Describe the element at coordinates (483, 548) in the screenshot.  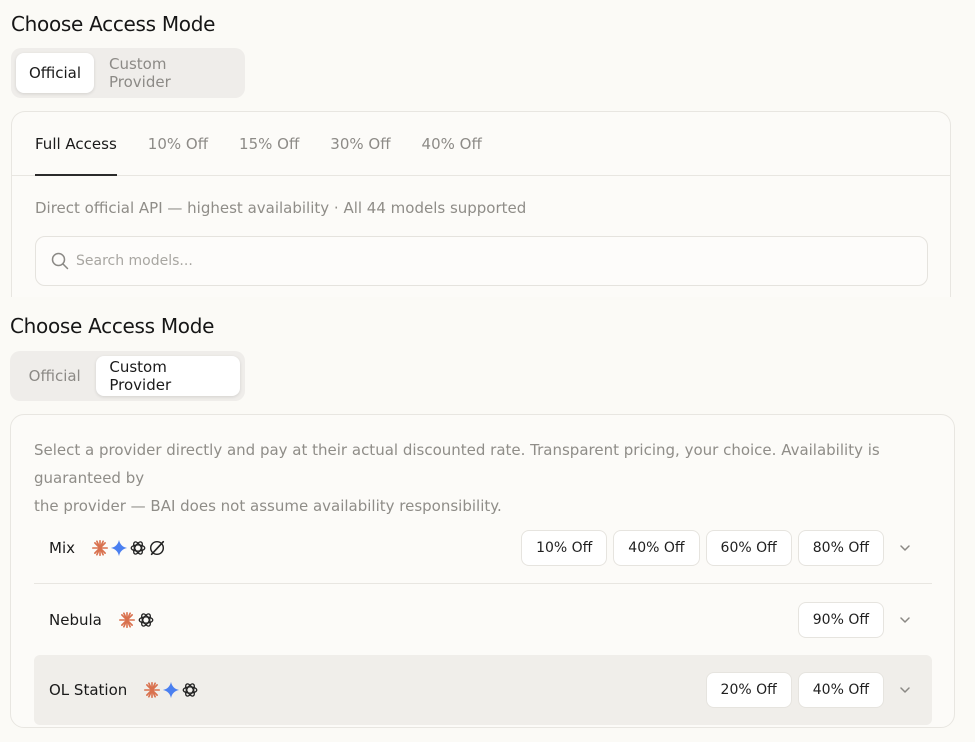
I see `provider-row-mix: Mix 10% Off 40% Off 60% Off 80% Off` at that location.